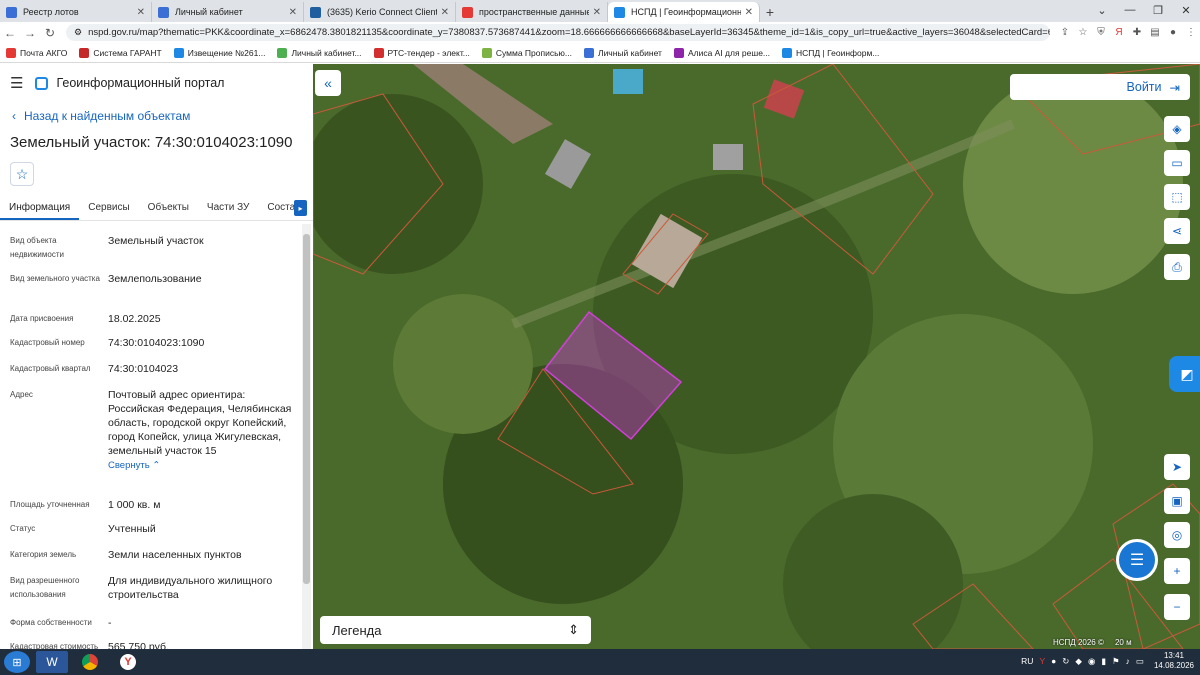  I want to click on sidebar-scrollbar, so click(306, 436).